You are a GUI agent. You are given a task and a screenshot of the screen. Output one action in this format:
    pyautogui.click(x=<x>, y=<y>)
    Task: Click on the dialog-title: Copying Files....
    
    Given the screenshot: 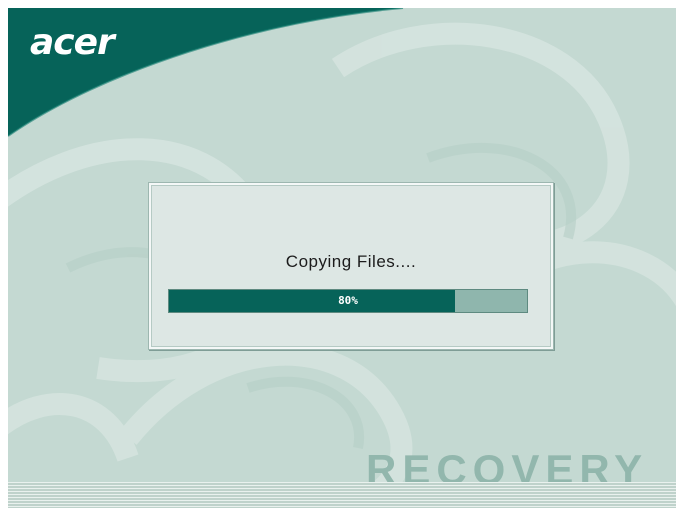 What is the action you would take?
    pyautogui.click(x=351, y=261)
    